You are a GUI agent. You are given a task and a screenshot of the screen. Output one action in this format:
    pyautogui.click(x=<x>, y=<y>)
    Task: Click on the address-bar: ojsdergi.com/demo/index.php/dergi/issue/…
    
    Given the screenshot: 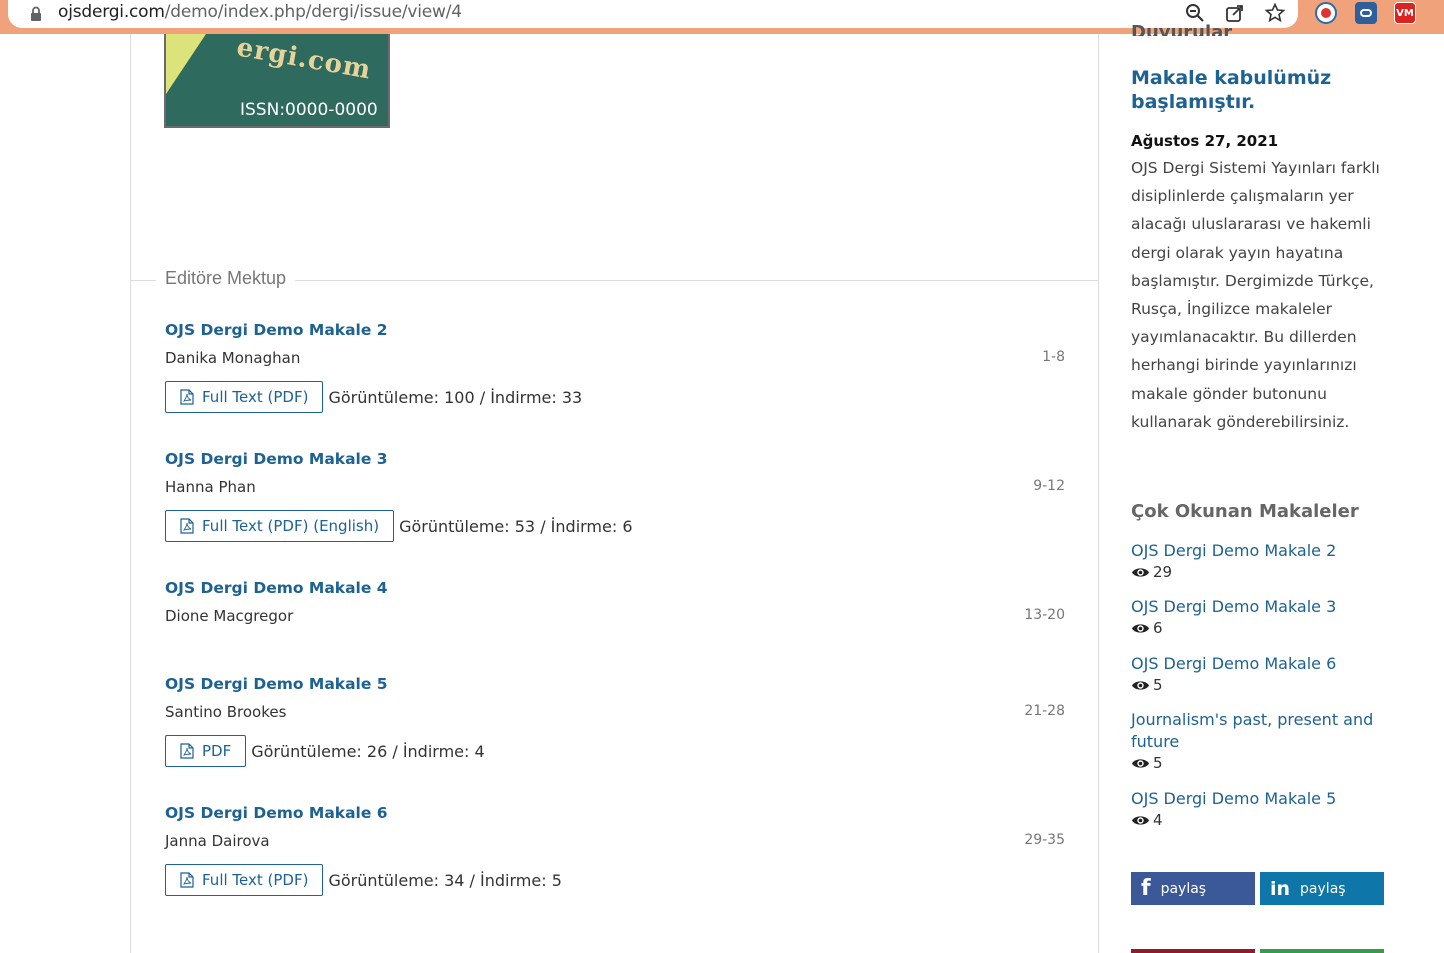 What is the action you would take?
    pyautogui.click(x=653, y=14)
    